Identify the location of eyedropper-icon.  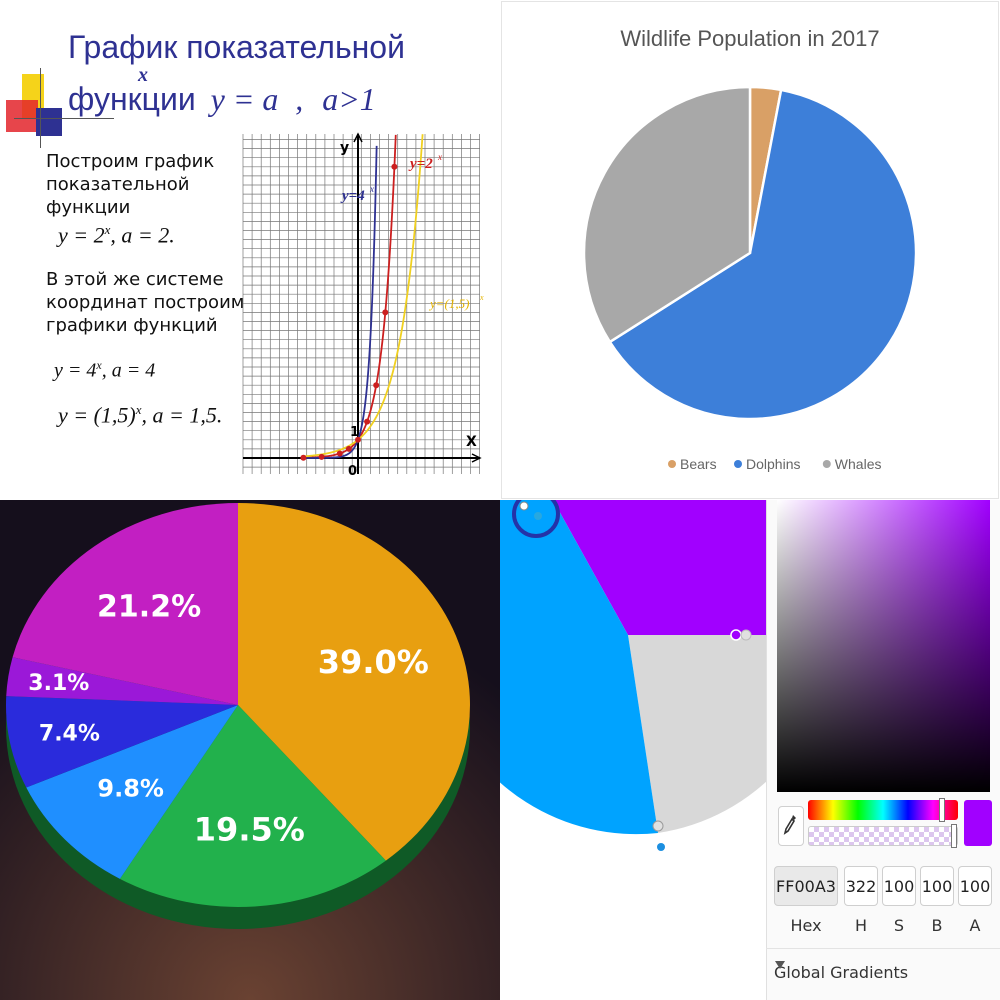
(789, 825).